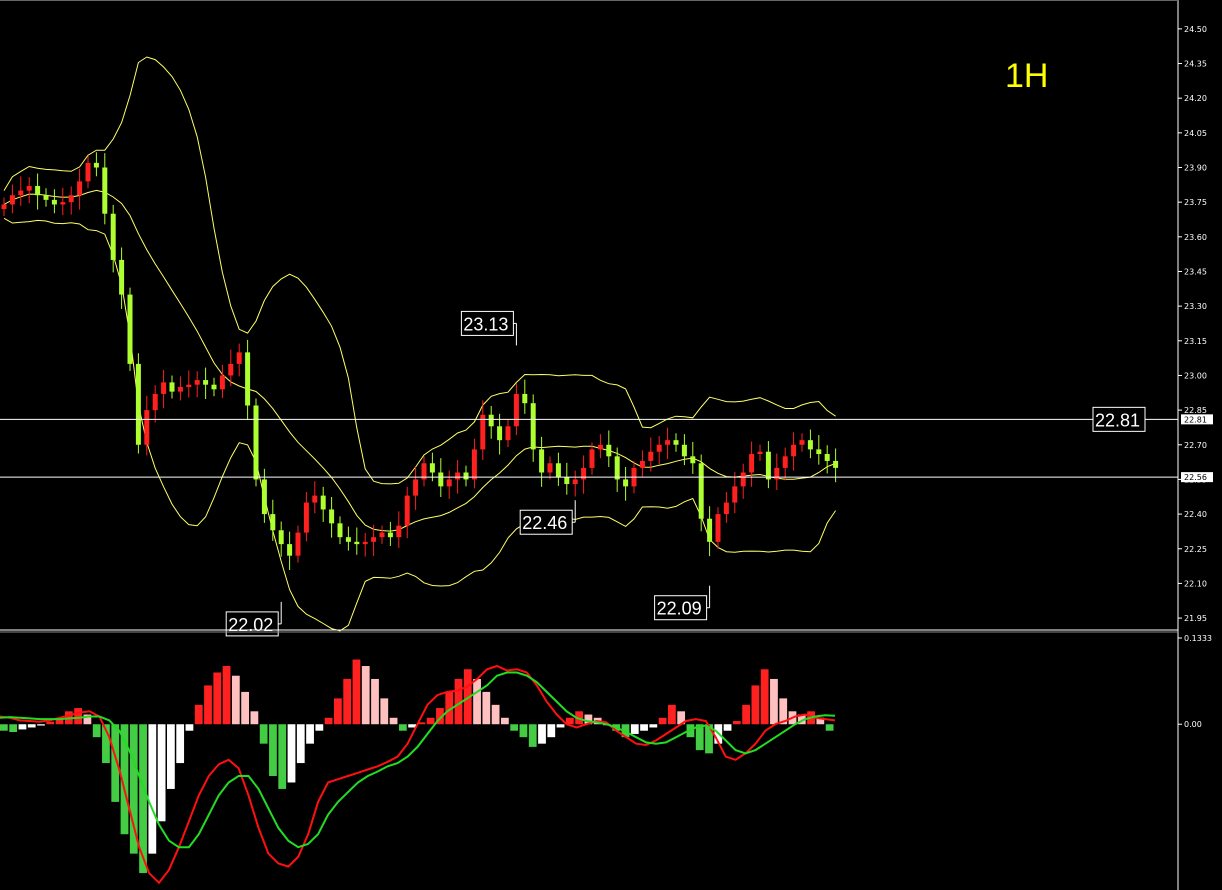 This screenshot has height=890, width=1222. Describe the element at coordinates (1195, 237) in the screenshot. I see `price-tick-label: 23.60` at that location.